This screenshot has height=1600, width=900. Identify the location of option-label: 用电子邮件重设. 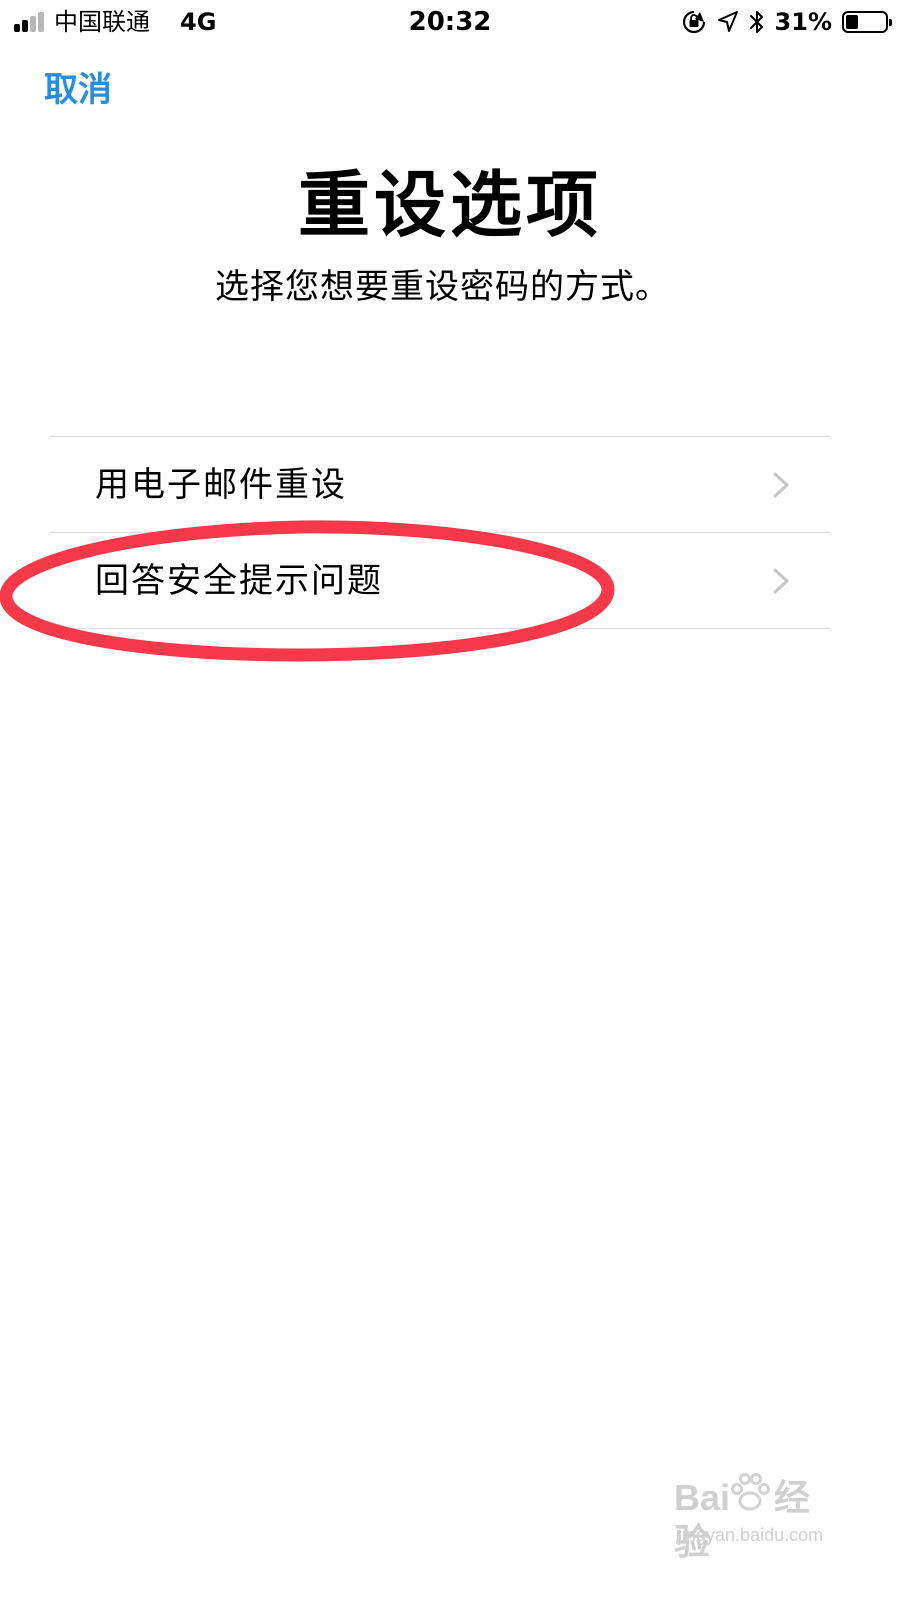
(221, 485).